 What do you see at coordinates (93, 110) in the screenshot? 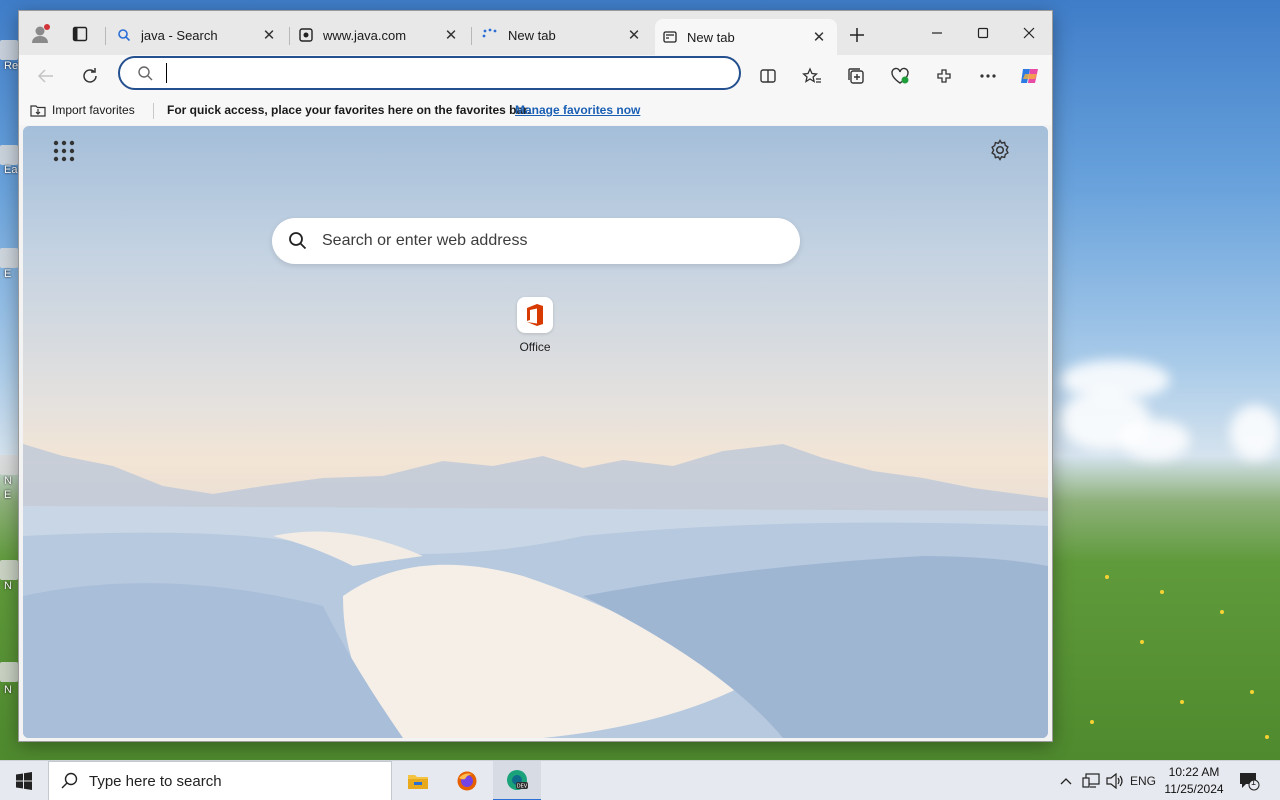
I see `import-favorites-label: Import favorites` at bounding box center [93, 110].